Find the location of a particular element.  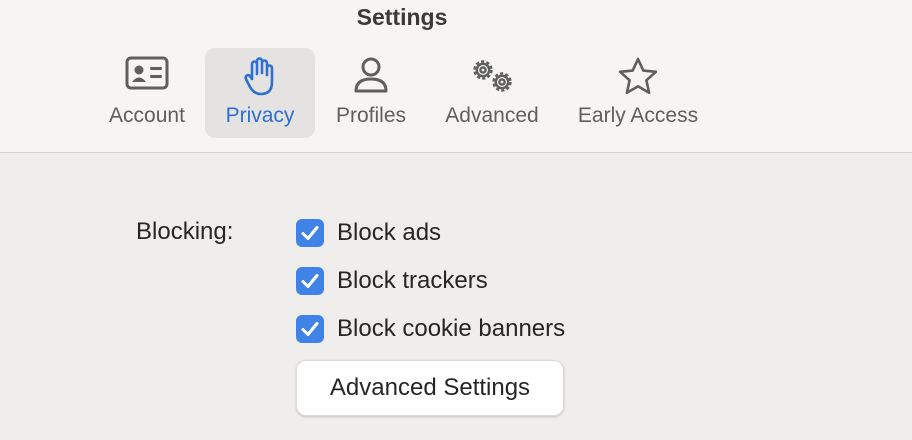

tab-early-access: Early Access is located at coordinates (638, 93).